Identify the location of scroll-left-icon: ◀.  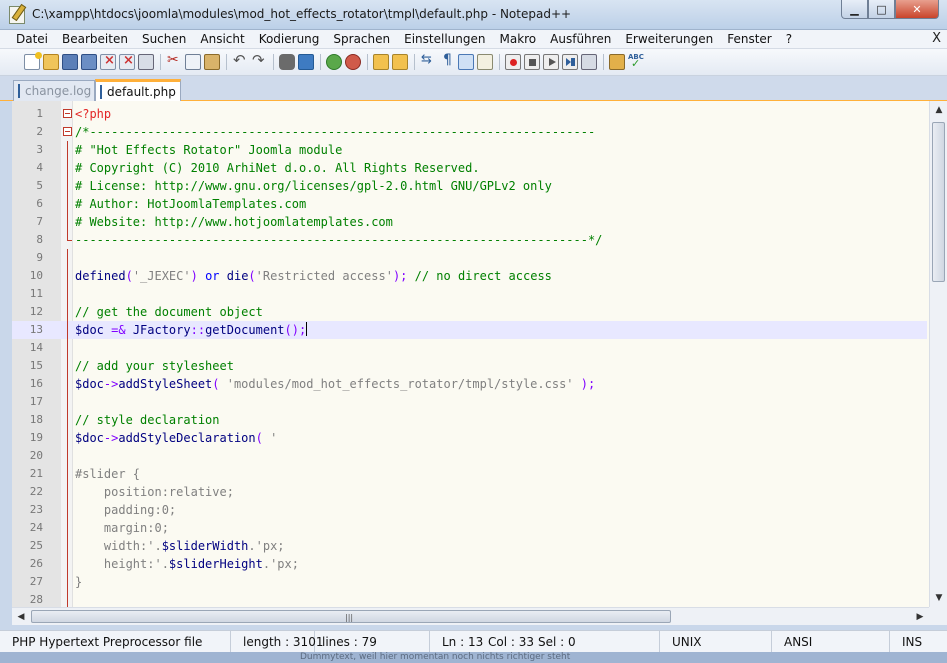
(21, 617).